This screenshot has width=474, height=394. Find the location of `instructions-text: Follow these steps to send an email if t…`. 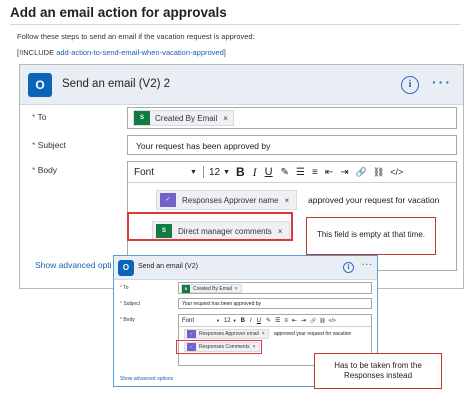

instructions-text: Follow these steps to send an email if t… is located at coordinates (136, 36).